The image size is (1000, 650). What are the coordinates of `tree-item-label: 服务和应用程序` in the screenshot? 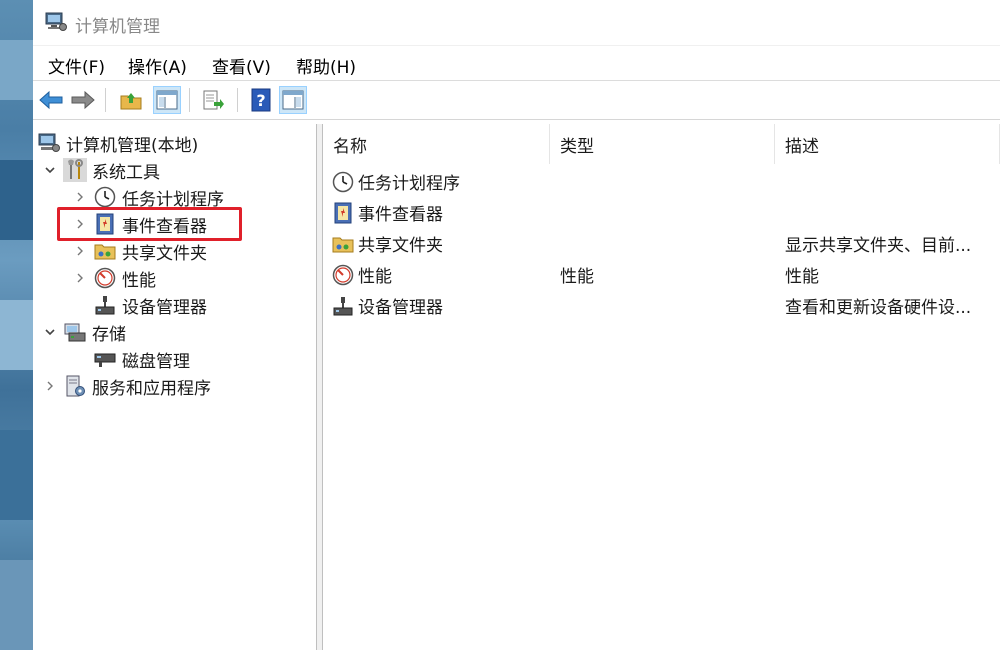 It's located at (151, 388).